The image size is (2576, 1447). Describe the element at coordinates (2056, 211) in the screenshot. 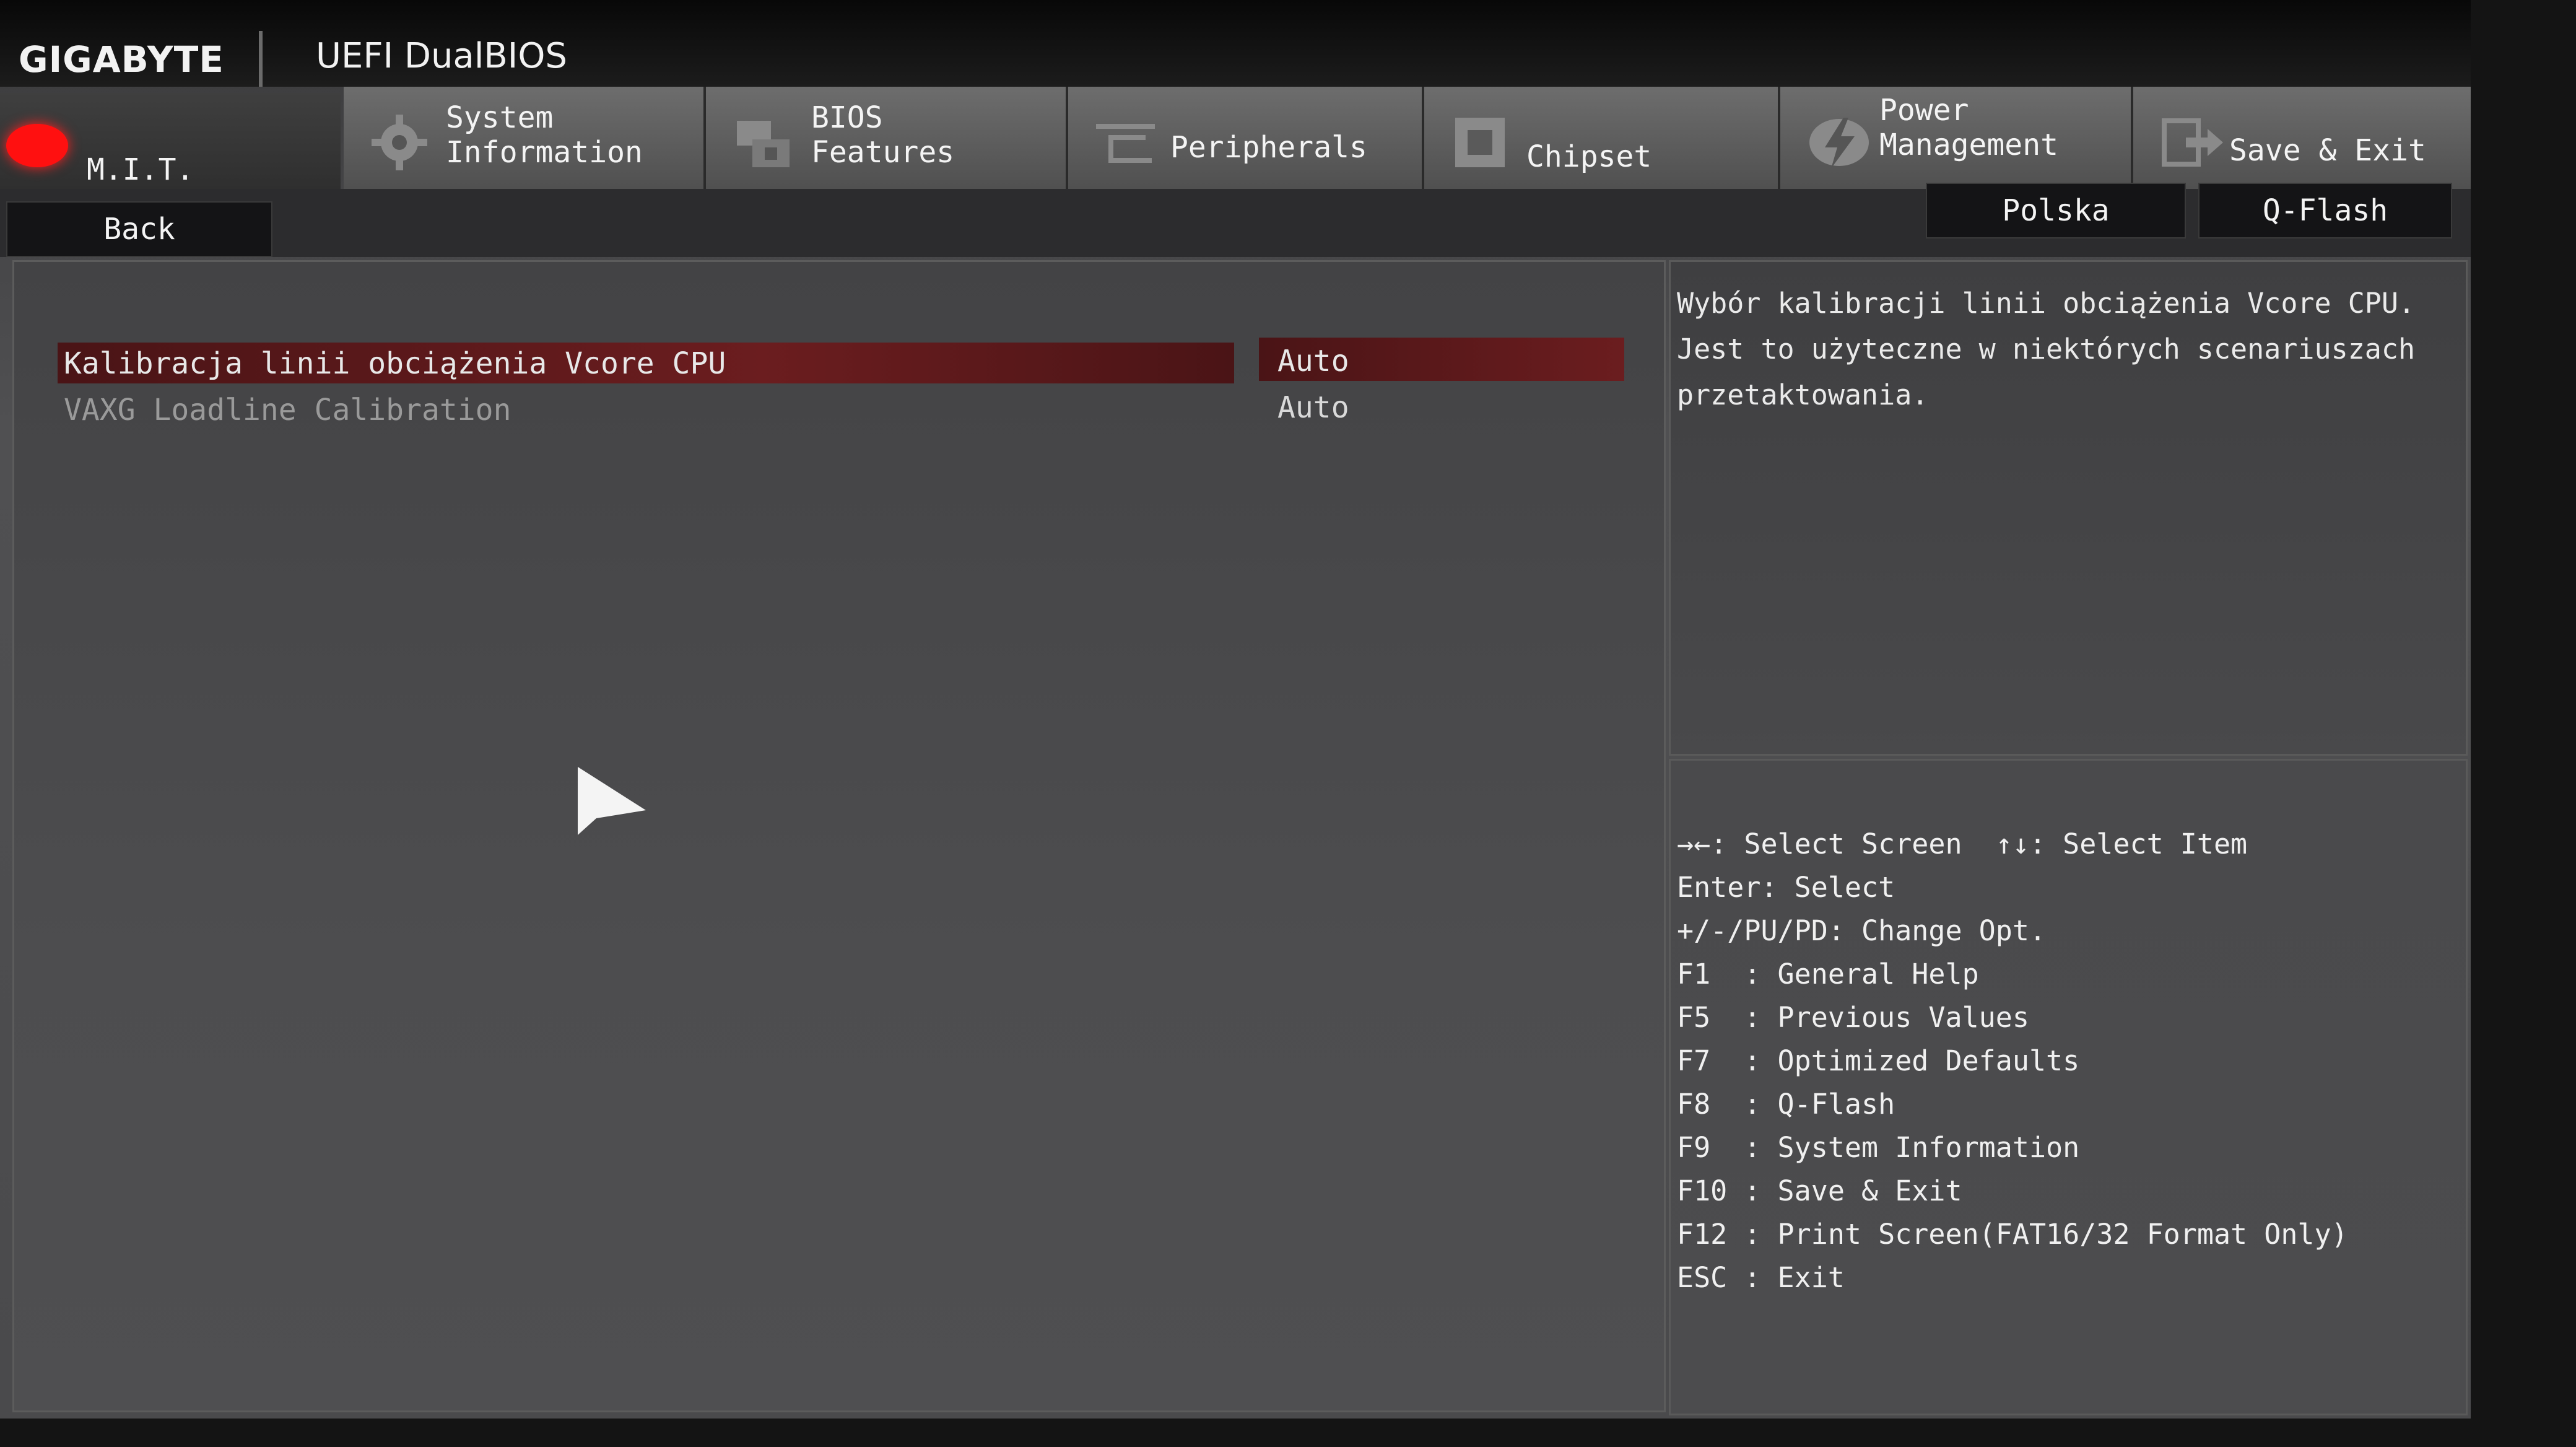

I see `language-button: Polska` at that location.